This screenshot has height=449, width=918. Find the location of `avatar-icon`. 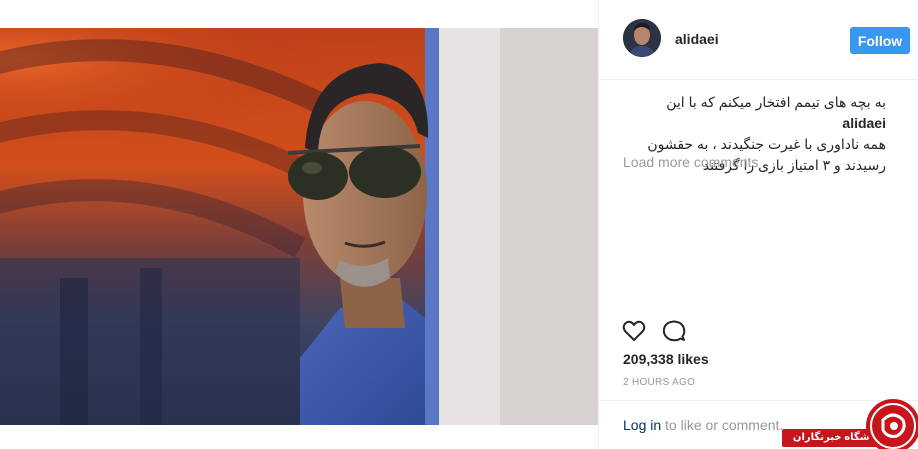

avatar-icon is located at coordinates (642, 38).